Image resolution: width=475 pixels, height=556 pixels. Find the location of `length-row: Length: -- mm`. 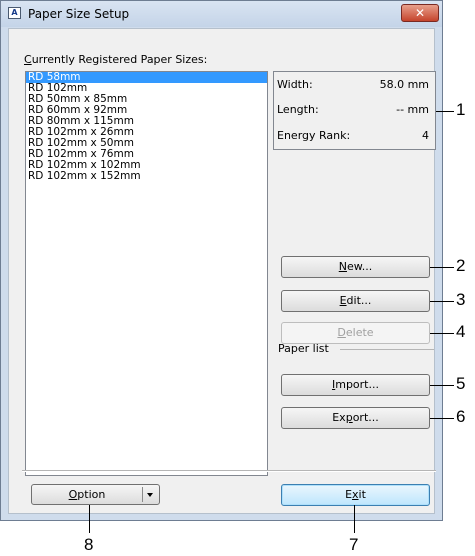

length-row: Length: -- mm is located at coordinates (353, 110).